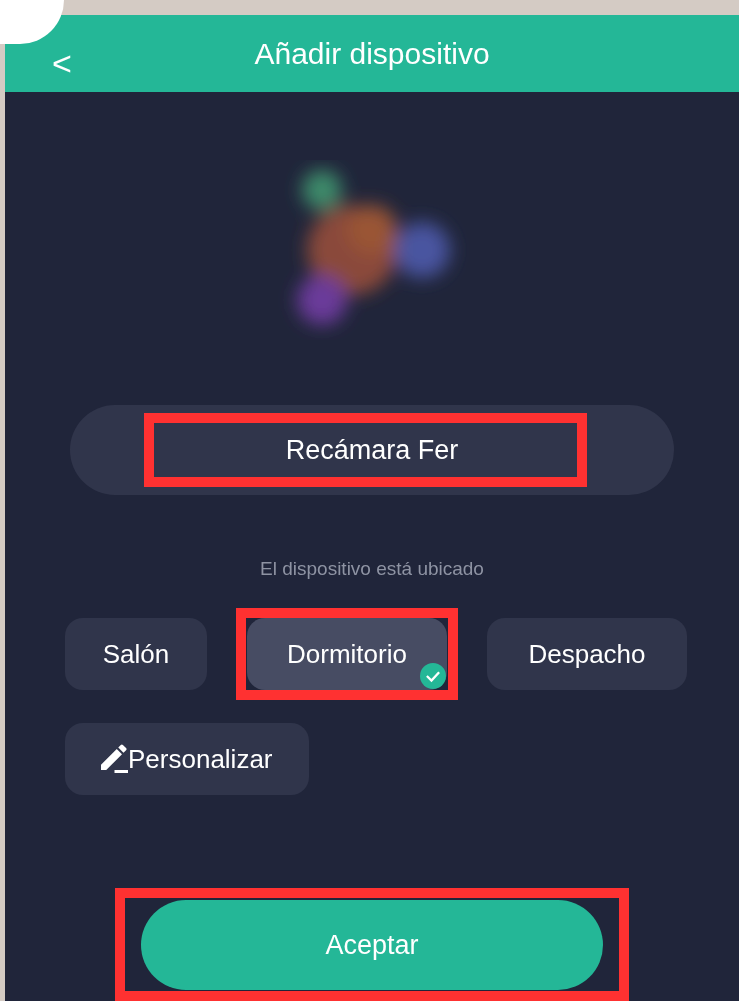 This screenshot has height=1001, width=739. What do you see at coordinates (136, 654) in the screenshot?
I see `room-option: Salón` at bounding box center [136, 654].